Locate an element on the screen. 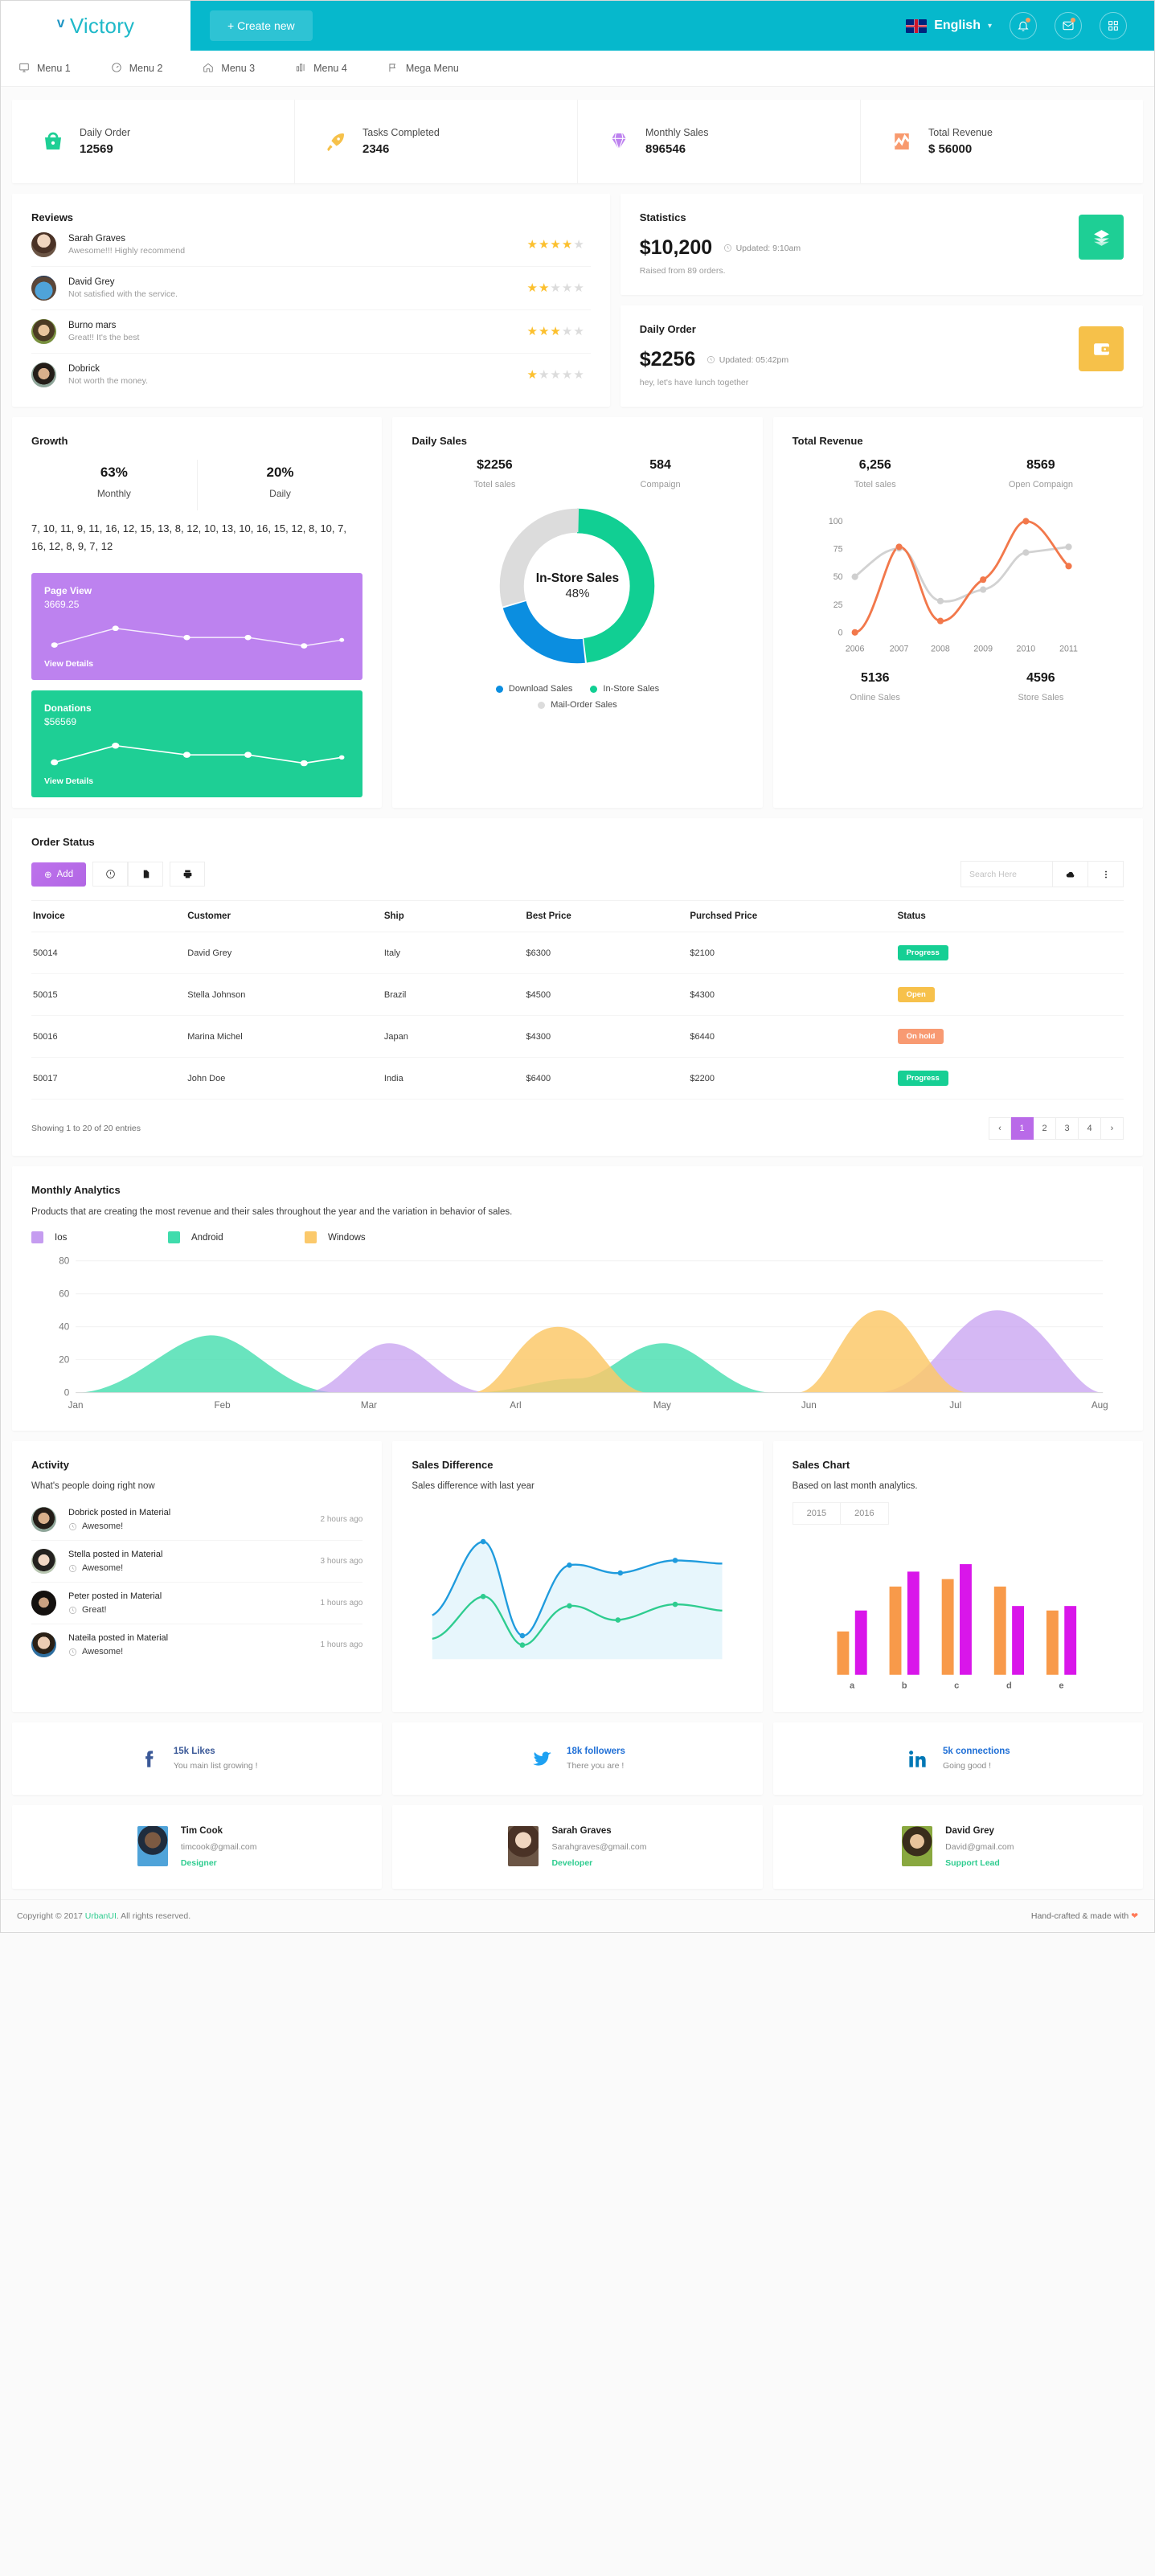 The height and width of the screenshot is (2576, 1155). info-icon is located at coordinates (110, 874).